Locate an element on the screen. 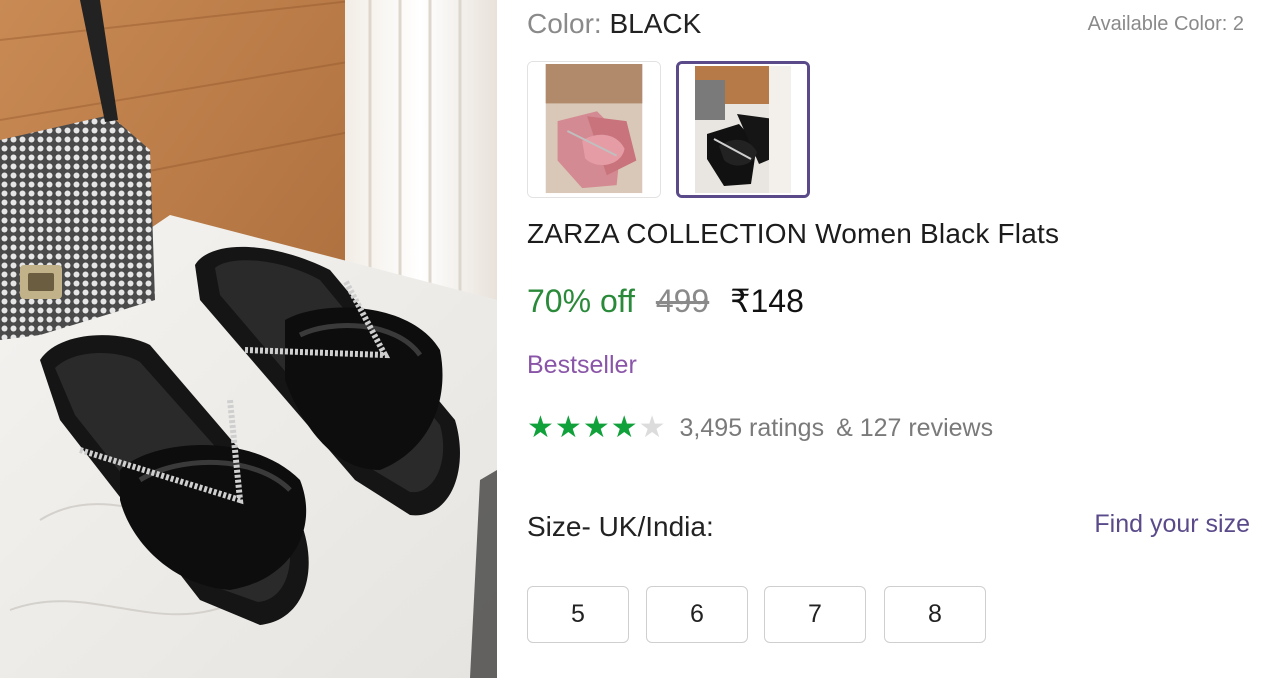  star-rating: ★ ★ ★ ★ ★ is located at coordinates (596, 428).